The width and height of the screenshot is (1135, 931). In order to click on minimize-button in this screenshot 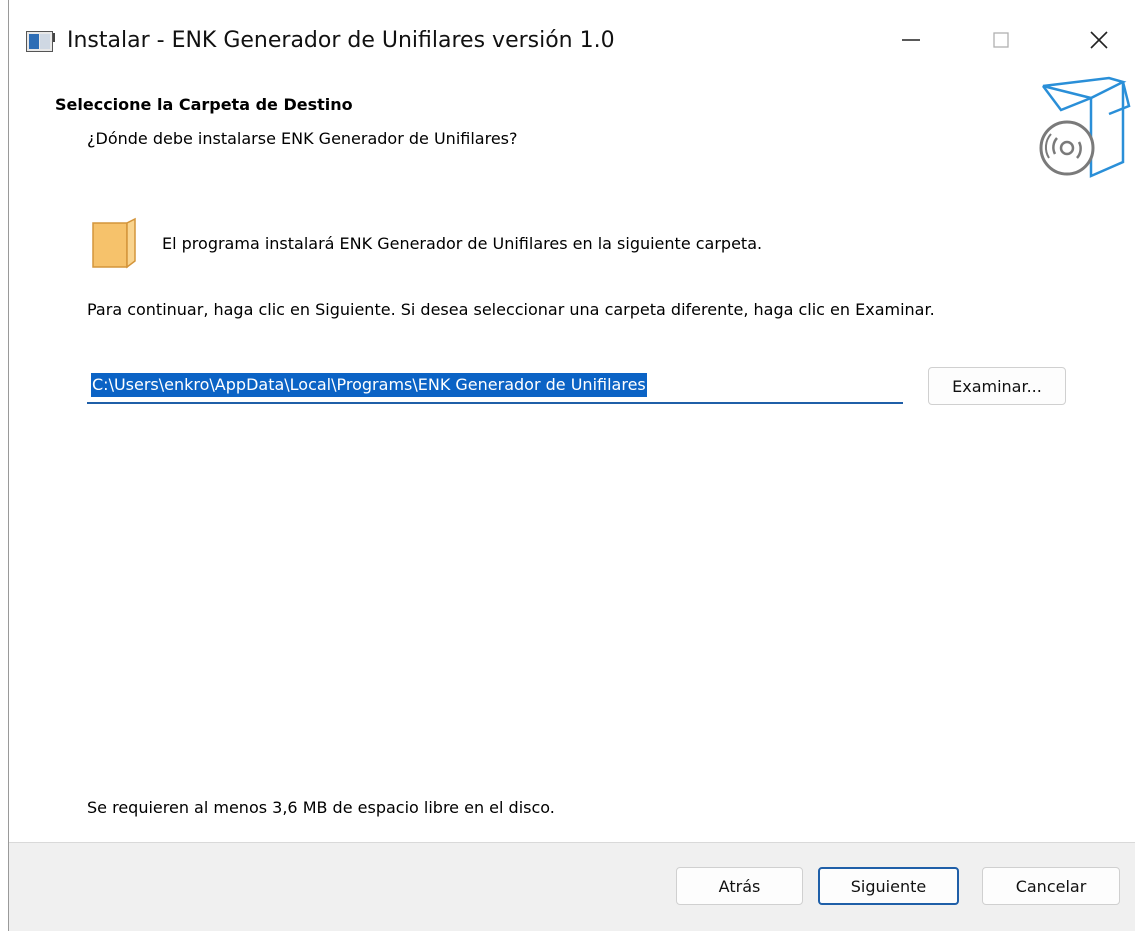, I will do `click(911, 40)`.